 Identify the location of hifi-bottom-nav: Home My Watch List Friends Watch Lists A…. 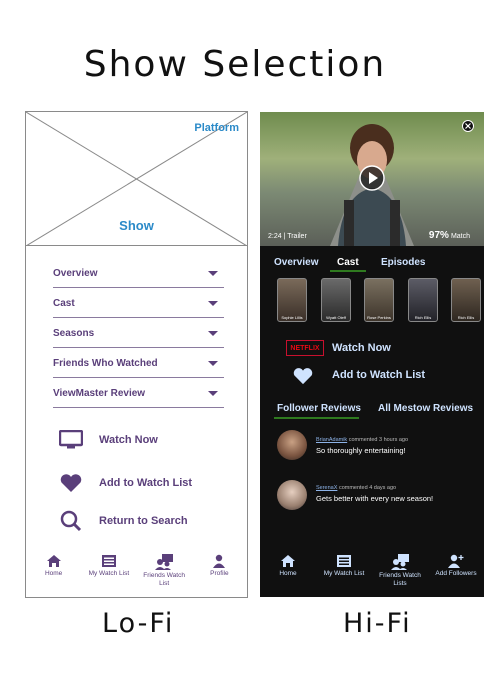
(372, 573).